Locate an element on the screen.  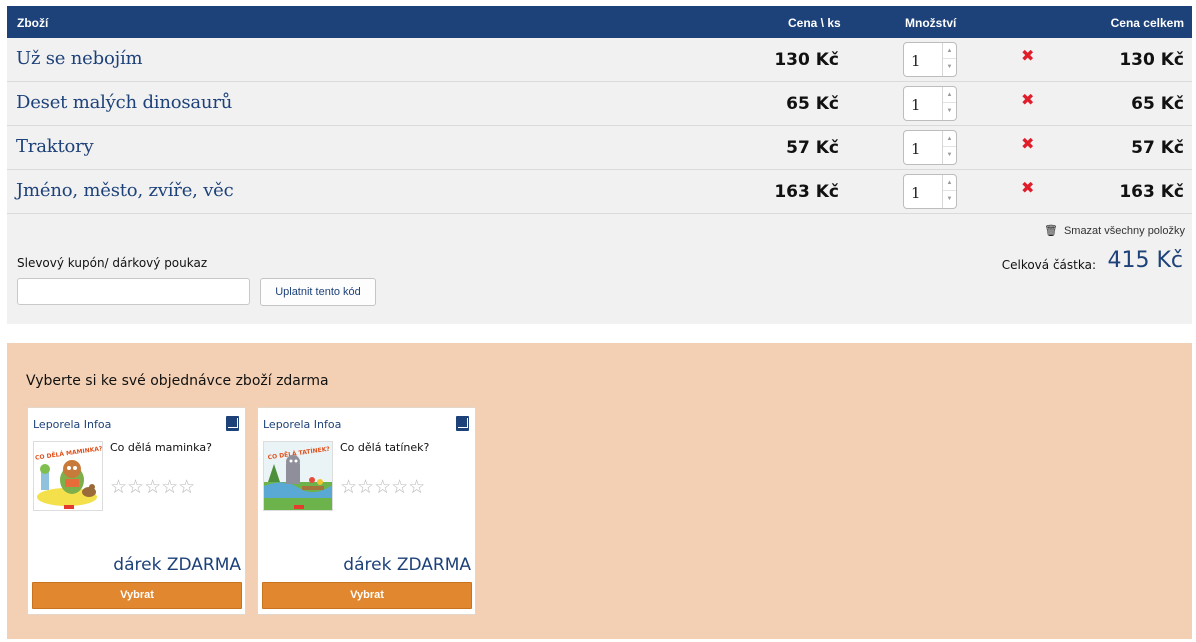
product-link: Už se nebojím is located at coordinates (79, 58).